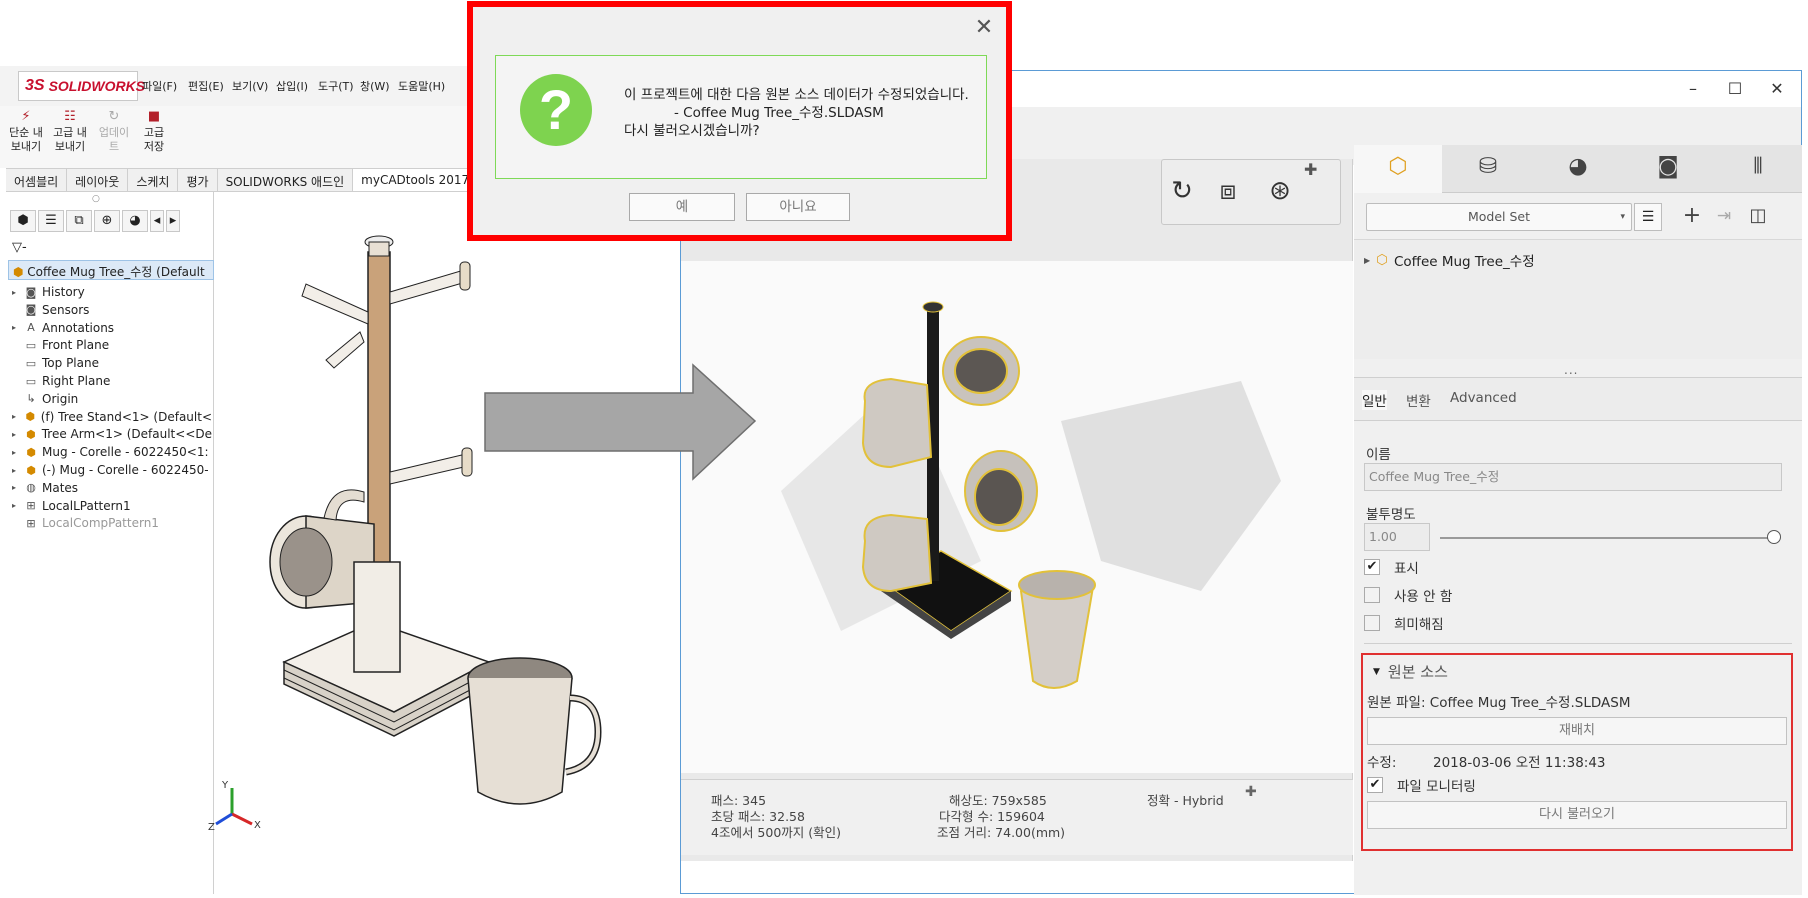 Image resolution: width=1808 pixels, height=898 pixels. I want to click on source-section-header: ▼ 원본 소스, so click(1410, 671).